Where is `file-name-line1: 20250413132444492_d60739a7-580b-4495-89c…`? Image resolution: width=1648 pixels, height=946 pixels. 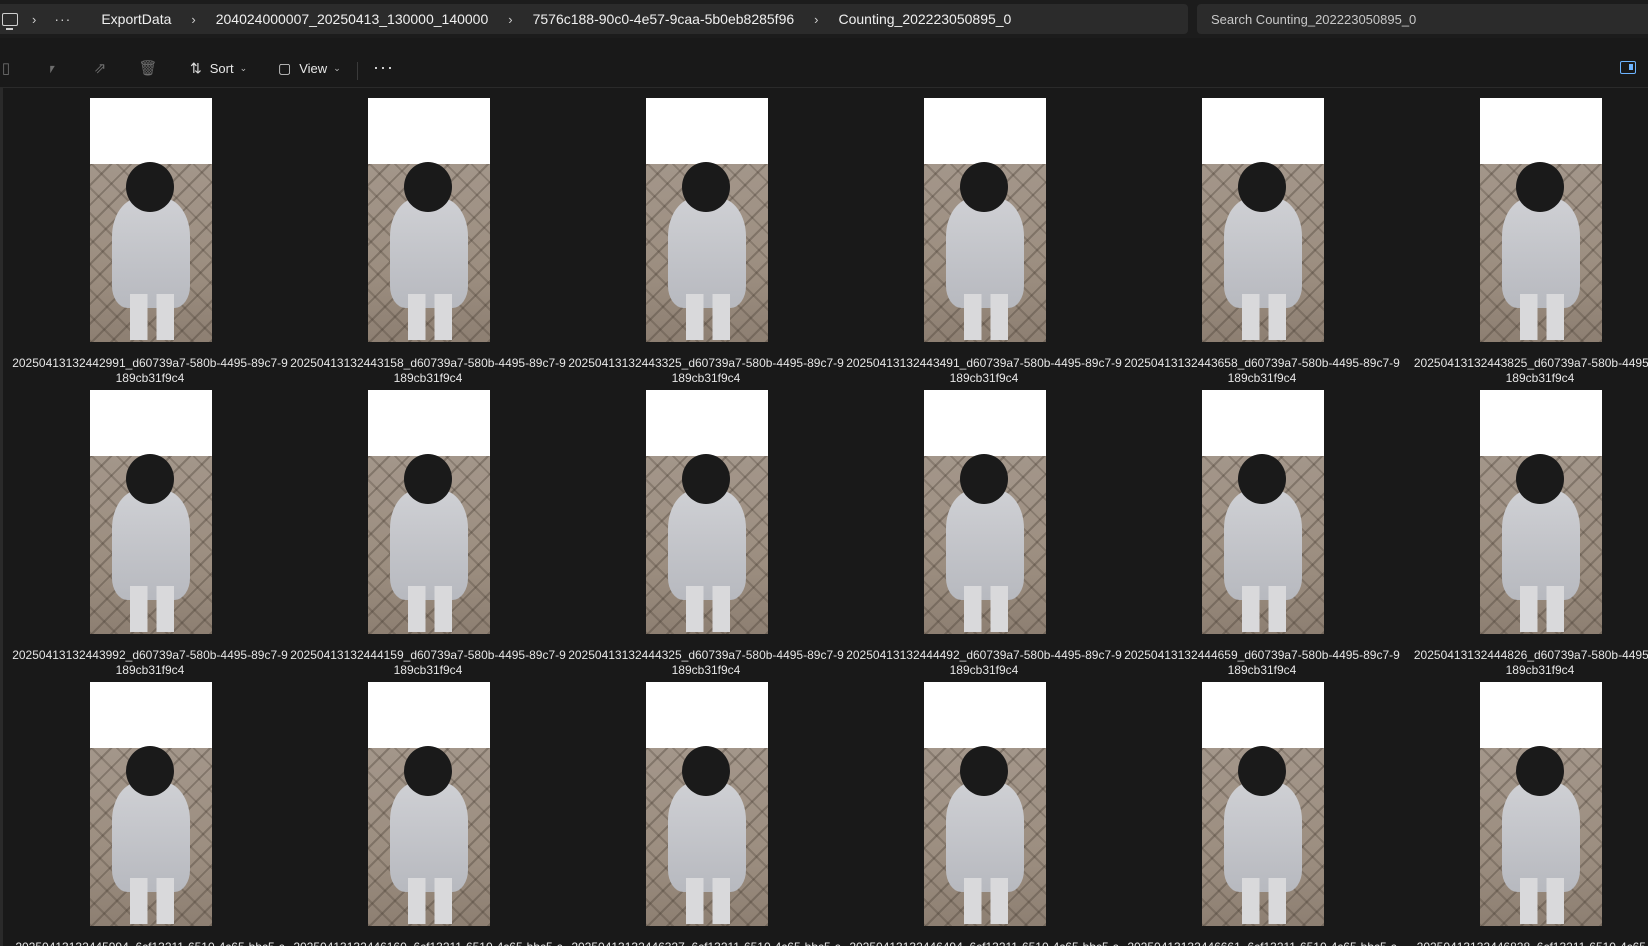
file-name-line1: 20250413132444492_d60739a7-580b-4495-89c… is located at coordinates (984, 655).